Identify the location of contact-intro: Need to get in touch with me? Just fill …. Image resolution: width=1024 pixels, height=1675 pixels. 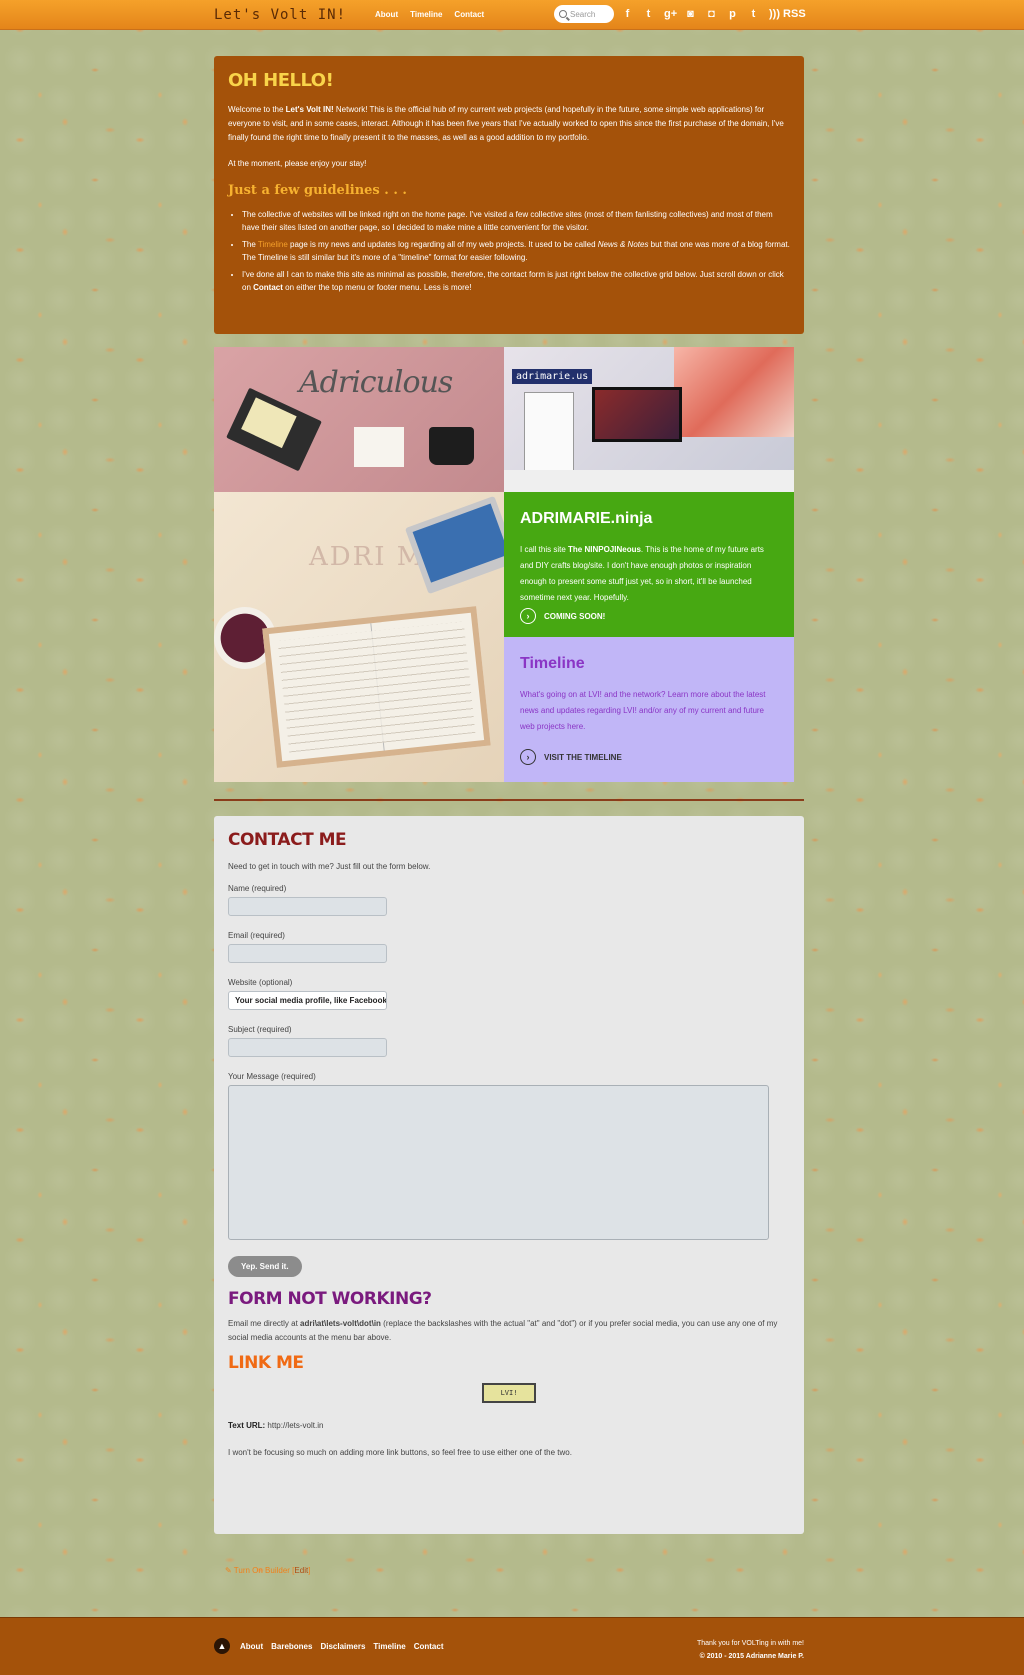
(329, 866).